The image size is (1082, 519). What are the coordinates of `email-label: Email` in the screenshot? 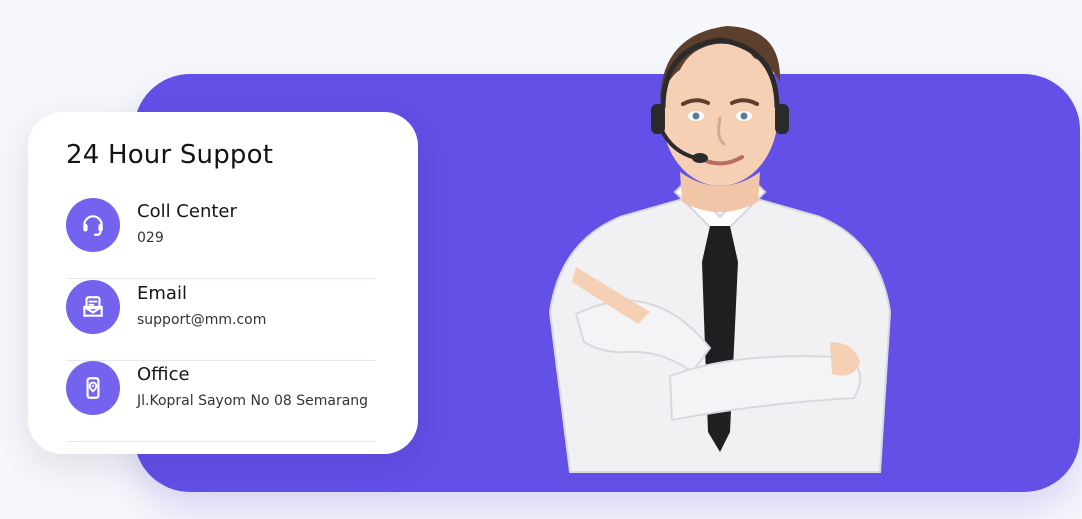 It's located at (162, 293).